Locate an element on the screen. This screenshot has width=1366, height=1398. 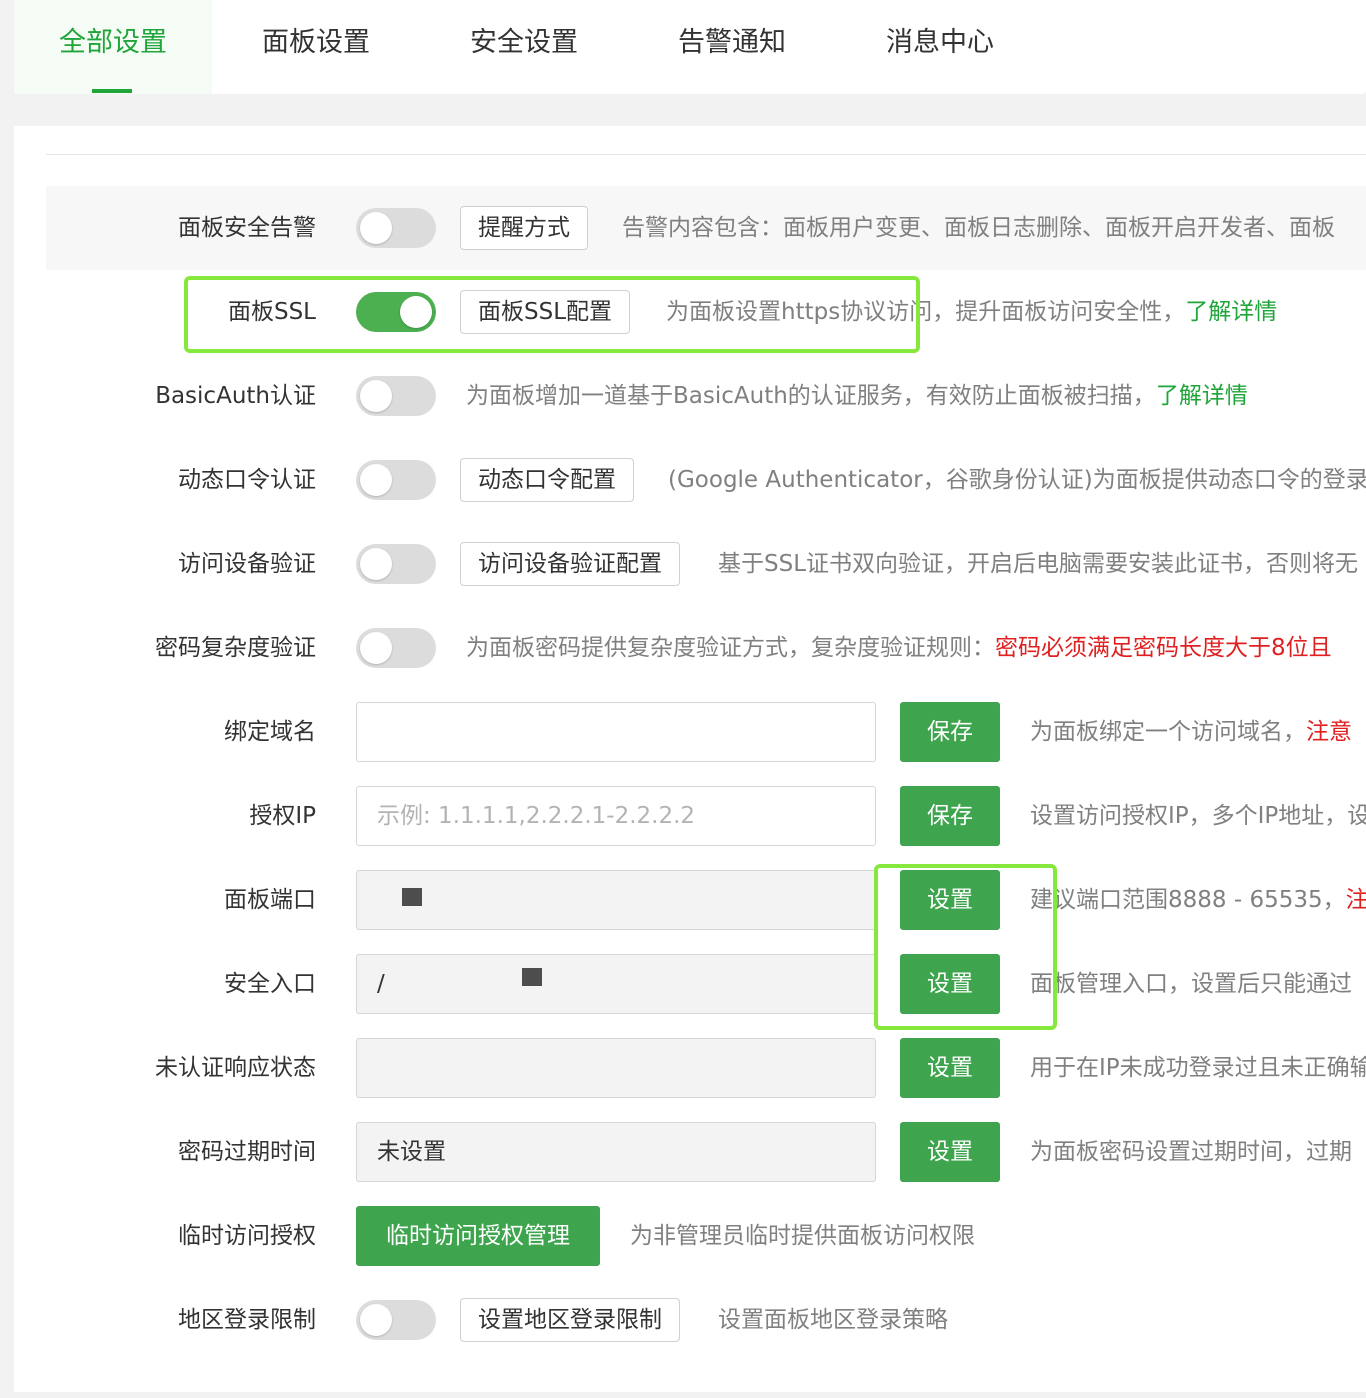
row-authorized-ip: 授权IP 保存 设置访问授权IP，多个IP地址，设 is located at coordinates (683, 816).